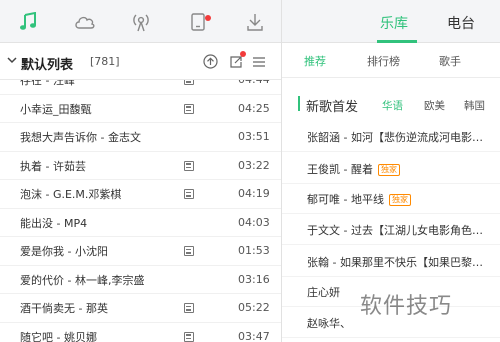 The height and width of the screenshot is (342, 500). I want to click on new-song-title: 郁可唯 - 地平线 独家, so click(359, 199).